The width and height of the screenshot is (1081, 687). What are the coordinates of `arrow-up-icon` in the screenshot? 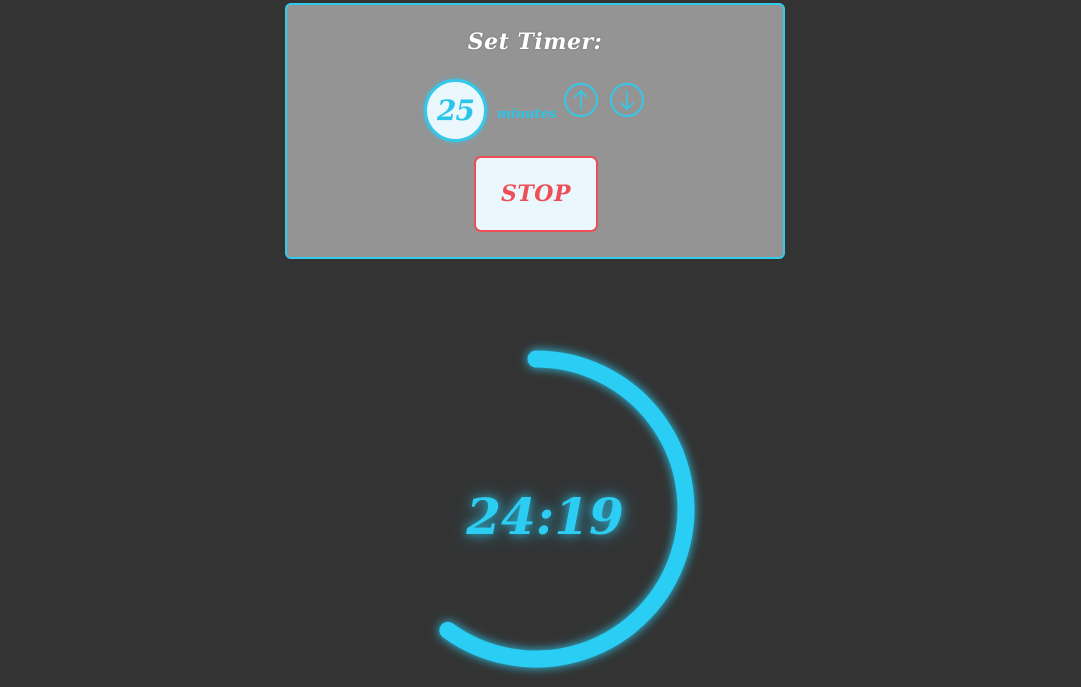 It's located at (581, 100).